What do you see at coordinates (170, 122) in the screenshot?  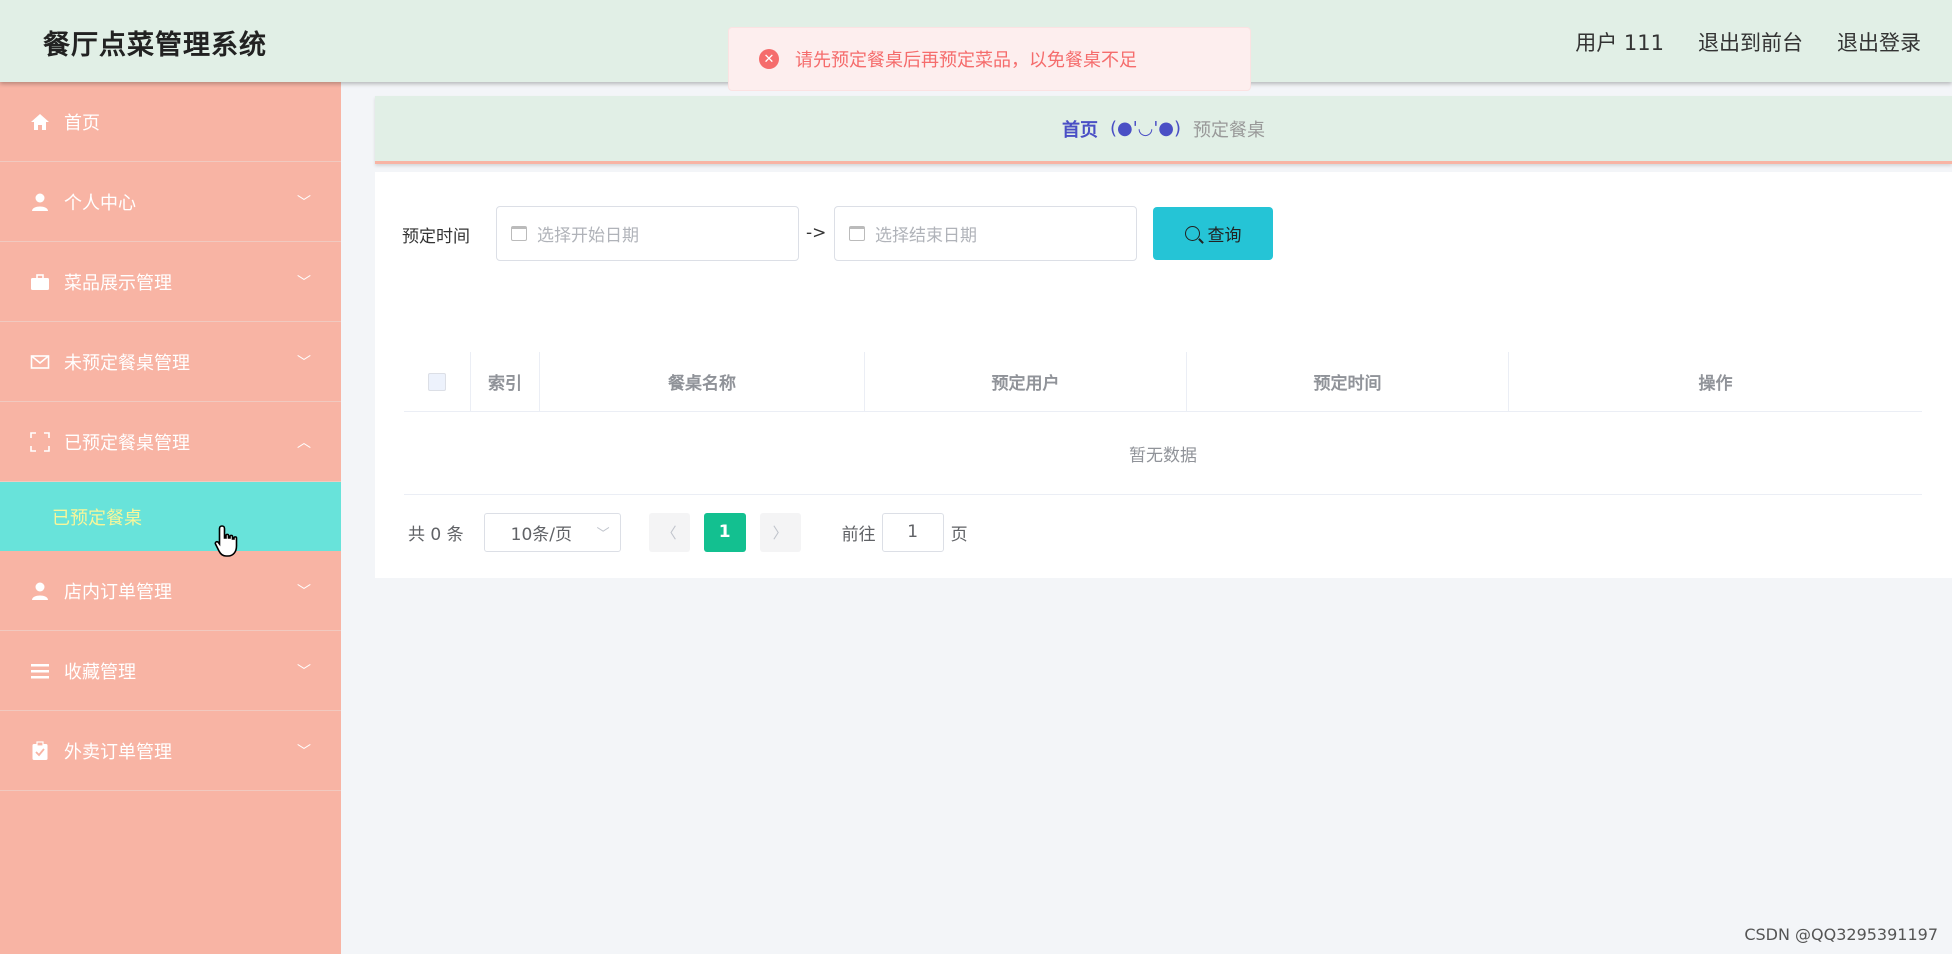 I see `sidebar-item-home: 首页` at bounding box center [170, 122].